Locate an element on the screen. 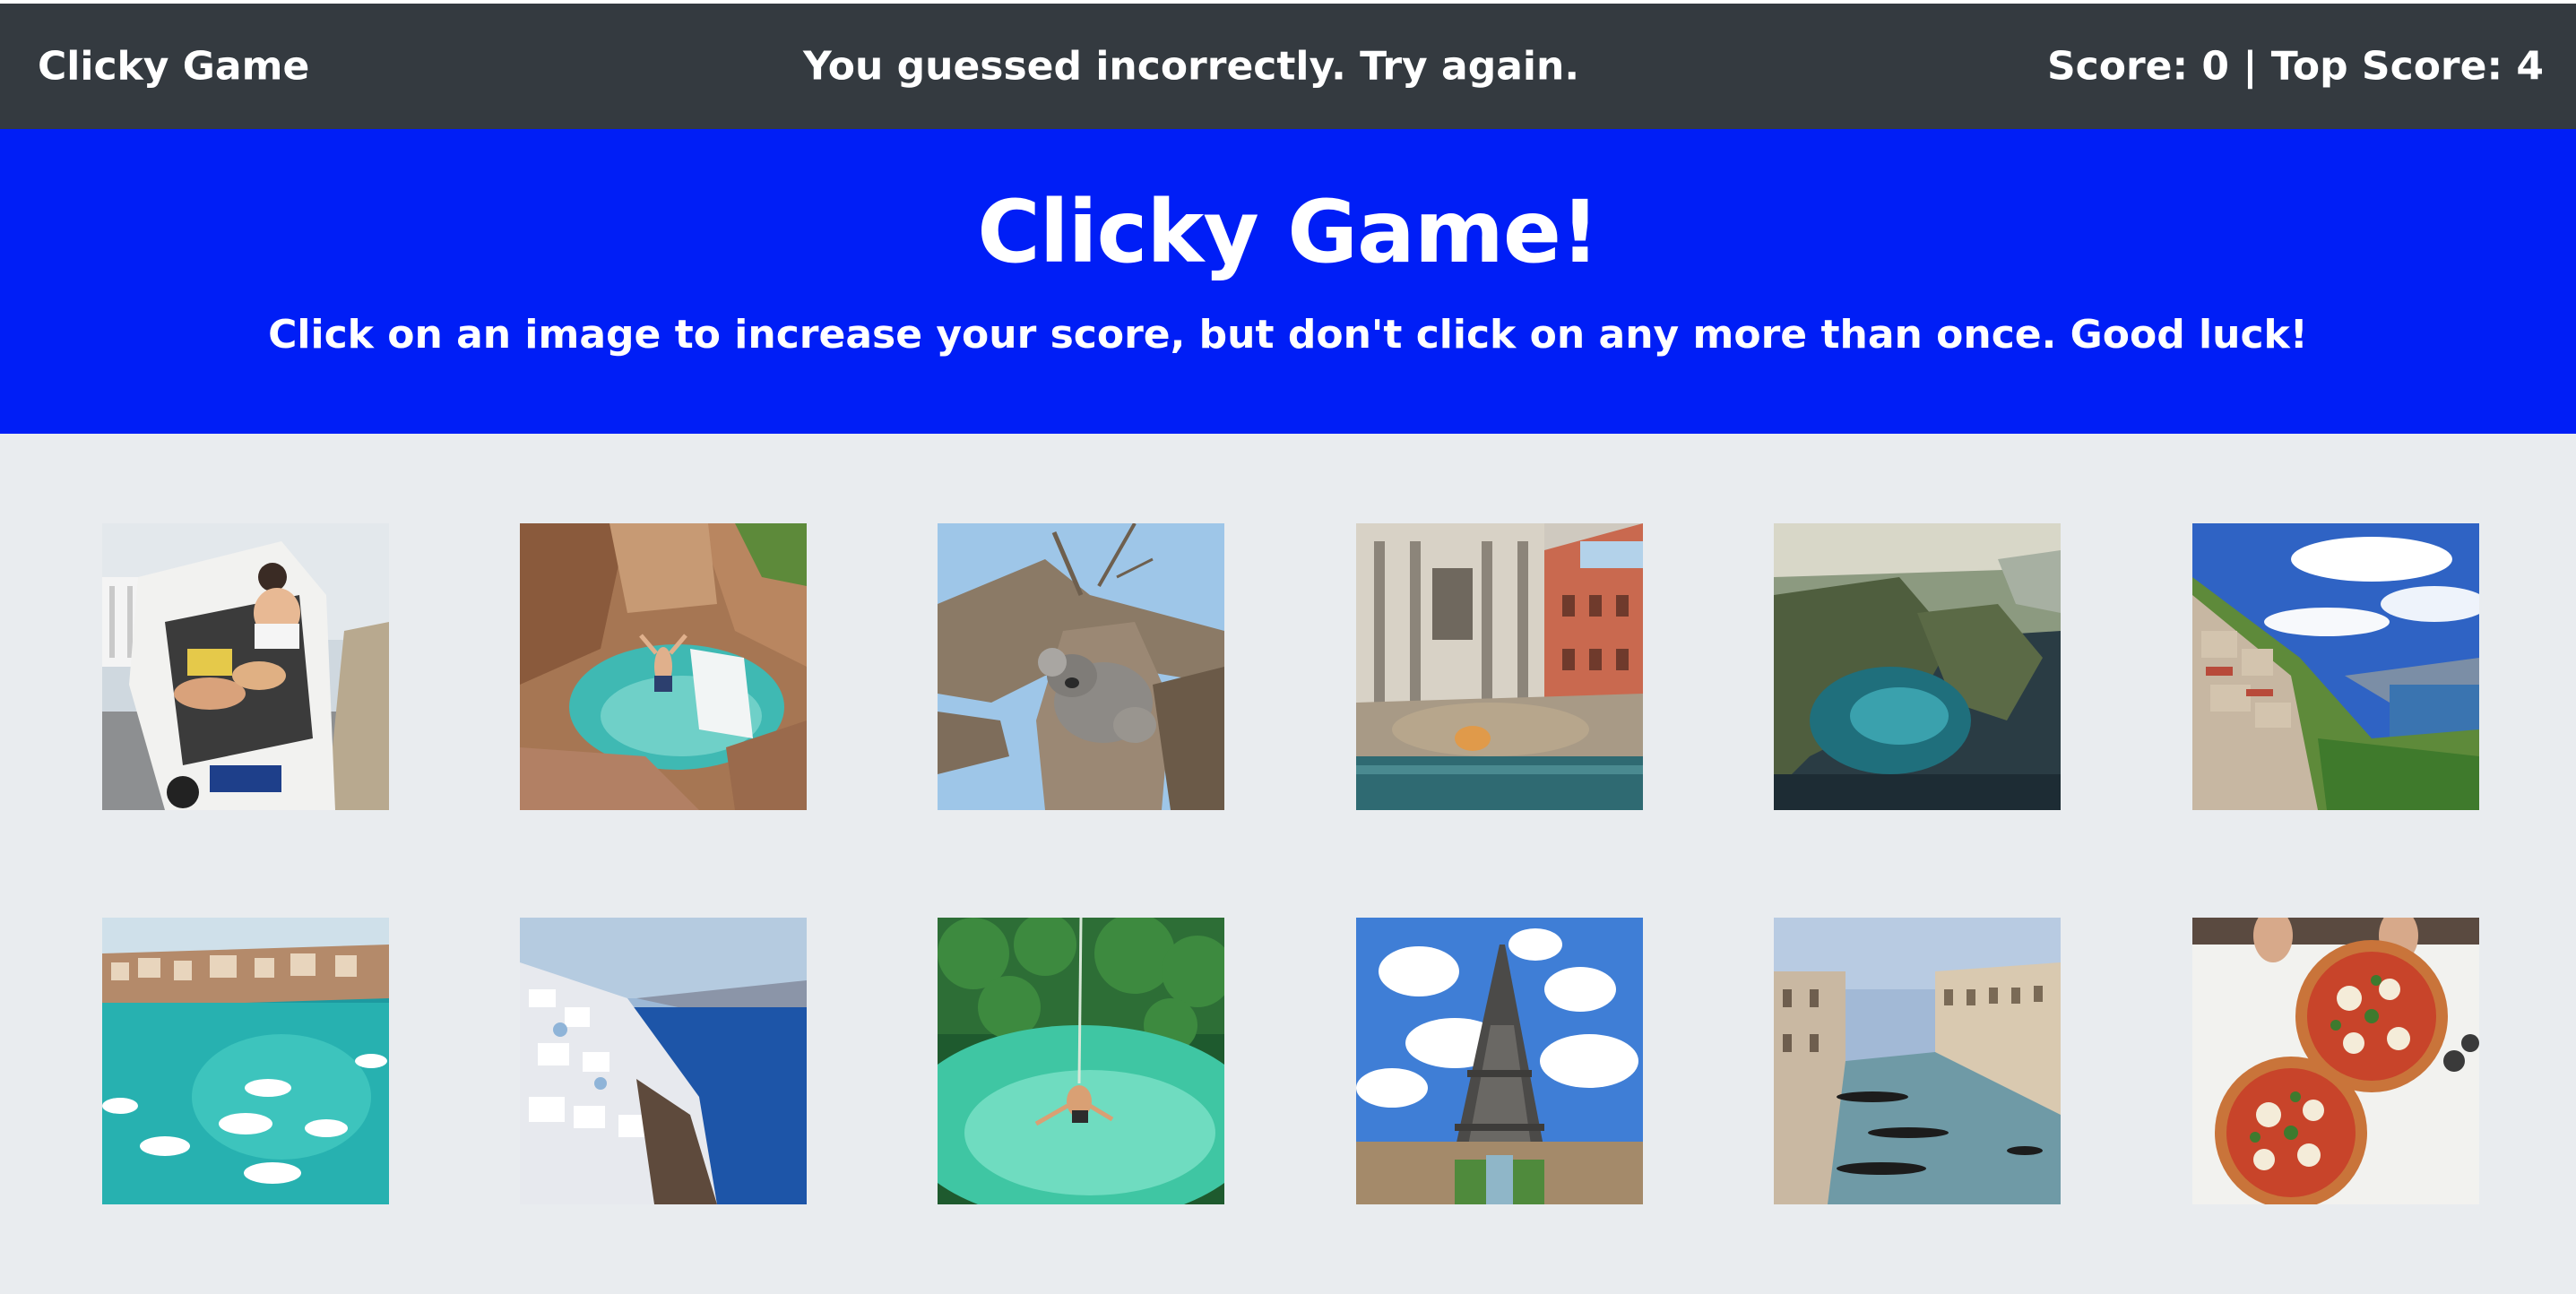 This screenshot has width=2576, height=1294. eiffel-tower-photo is located at coordinates (1499, 1061).